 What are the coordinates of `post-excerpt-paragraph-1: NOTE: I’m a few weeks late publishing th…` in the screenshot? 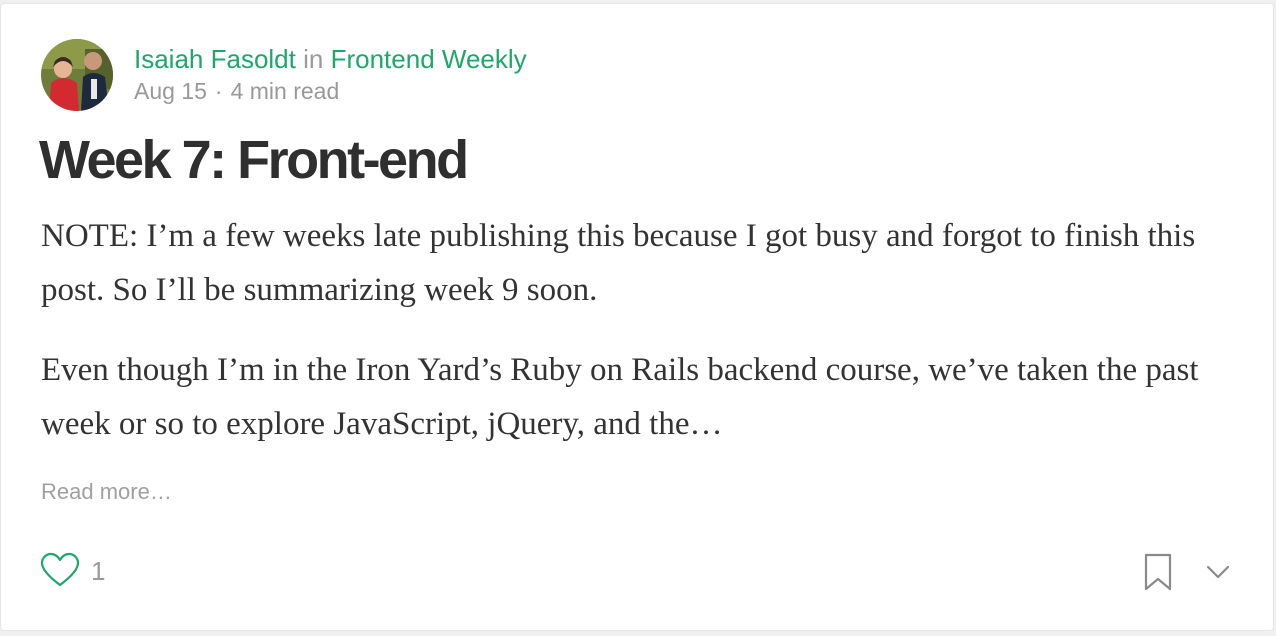 It's located at (618, 263).